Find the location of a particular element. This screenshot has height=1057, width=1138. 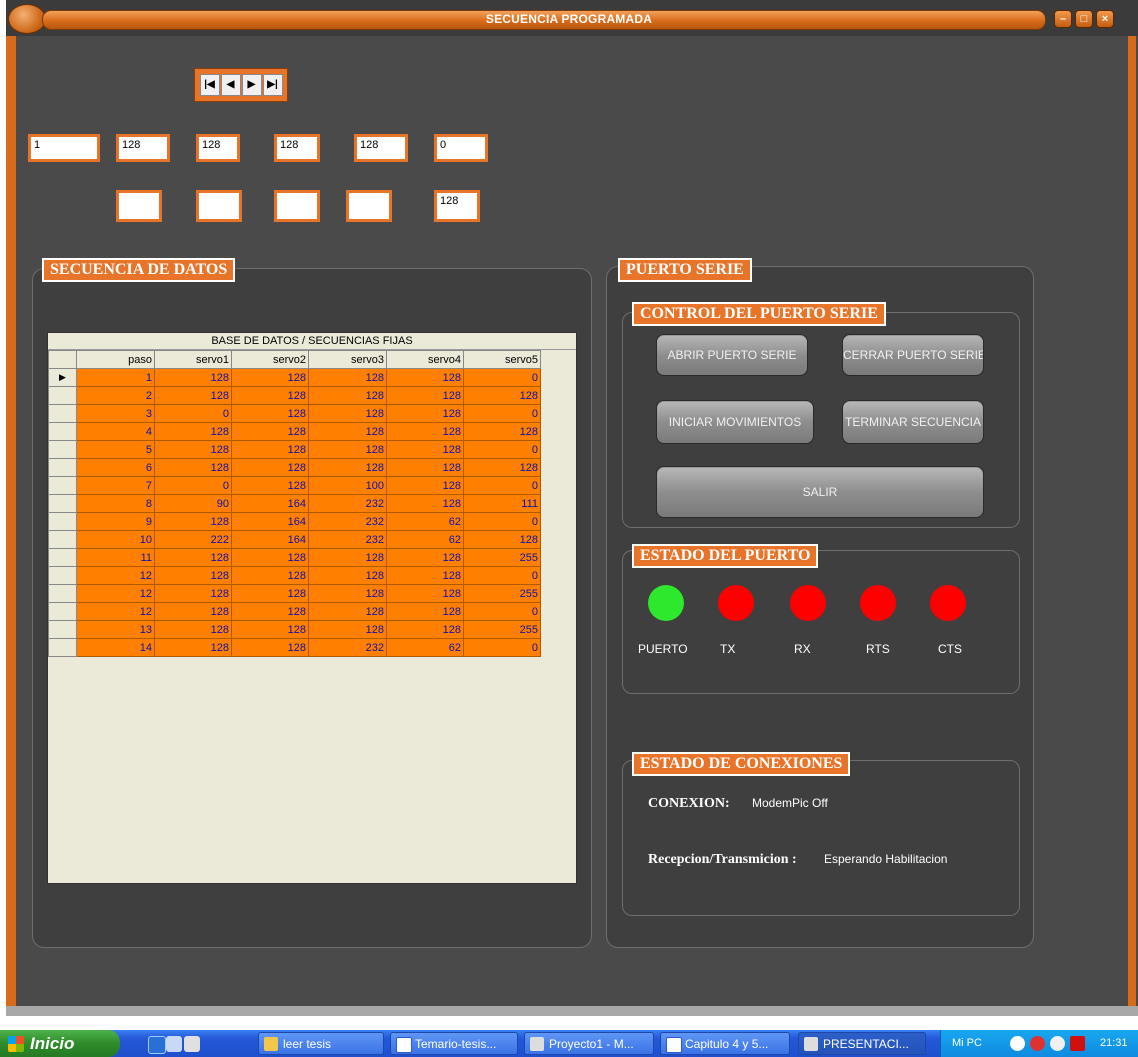

table-row: 9 128 164 232 62 0 is located at coordinates (294, 521).